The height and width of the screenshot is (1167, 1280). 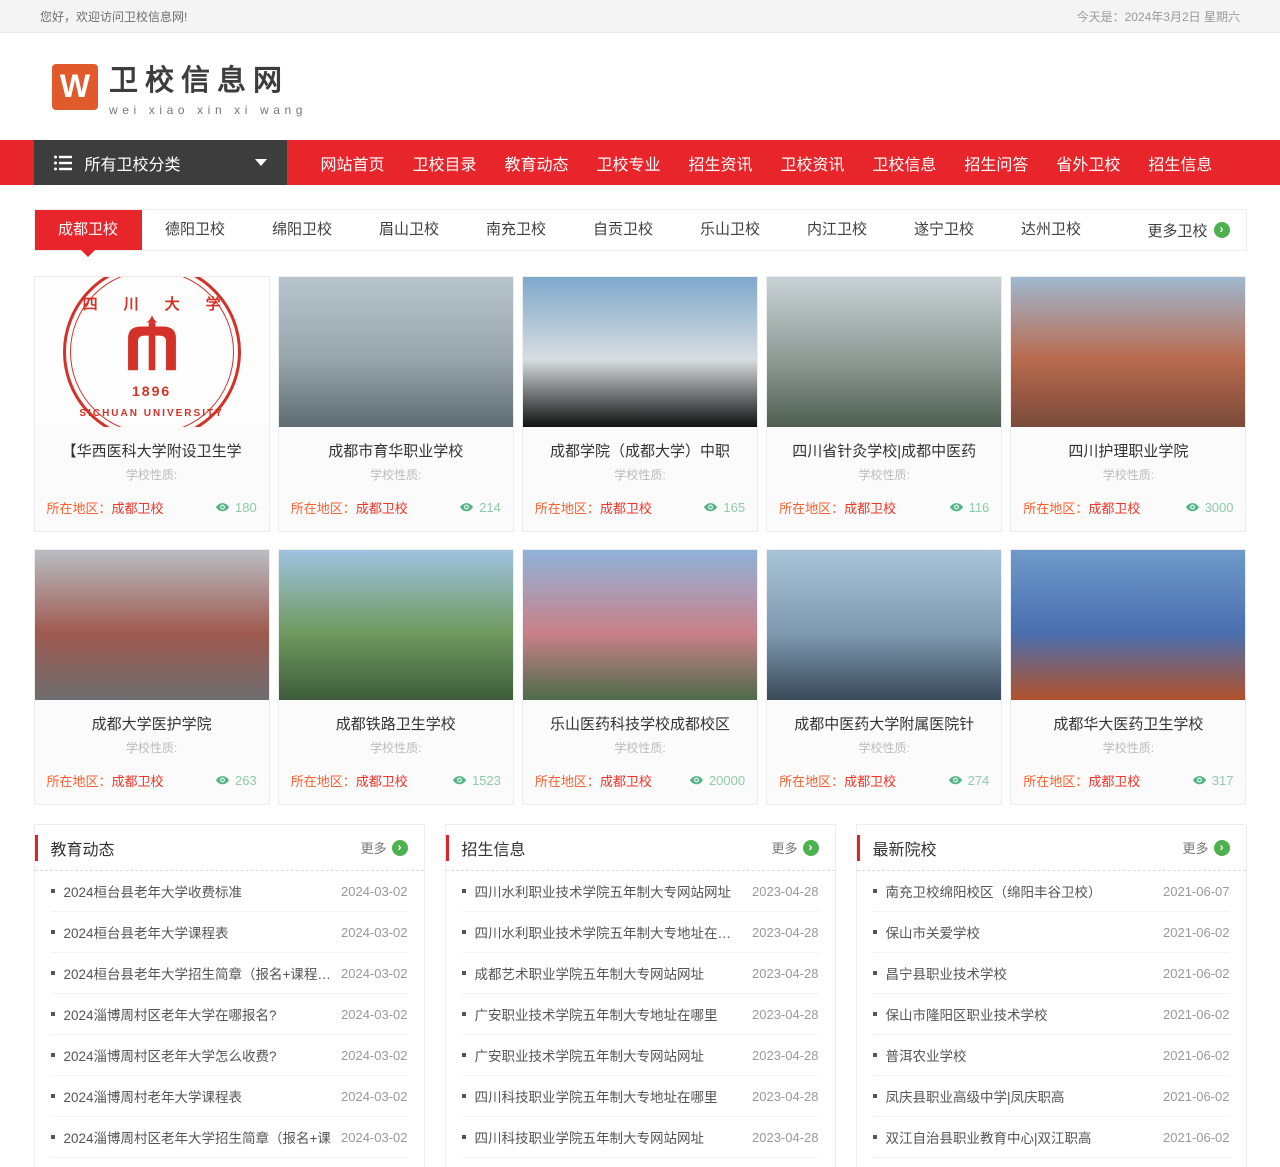 What do you see at coordinates (837, 230) in the screenshot?
I see `tab-内江卫校: 内江卫校` at bounding box center [837, 230].